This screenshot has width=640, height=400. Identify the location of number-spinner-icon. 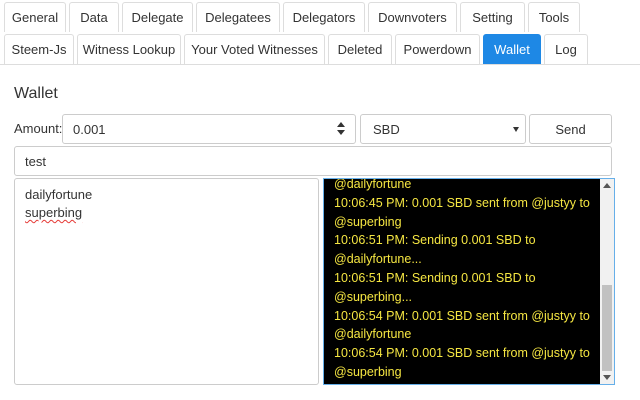
(341, 129).